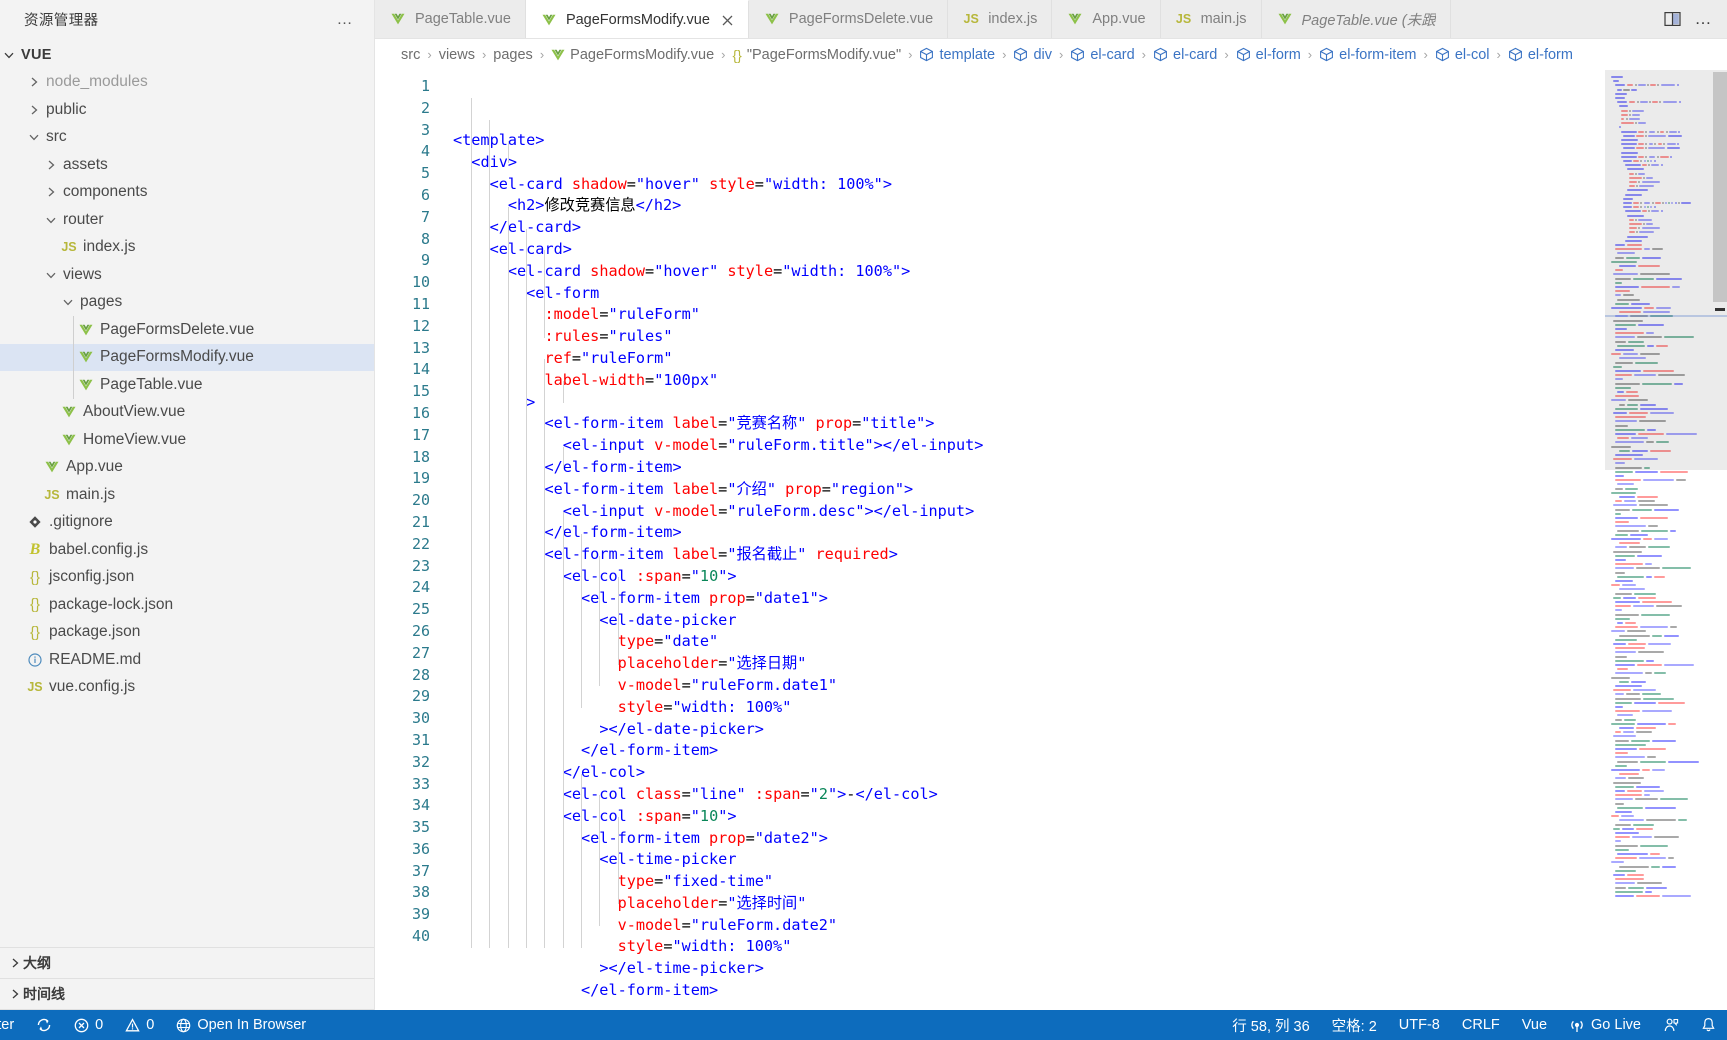  Describe the element at coordinates (187, 994) in the screenshot. I see `panel-timeline: 时间线` at that location.